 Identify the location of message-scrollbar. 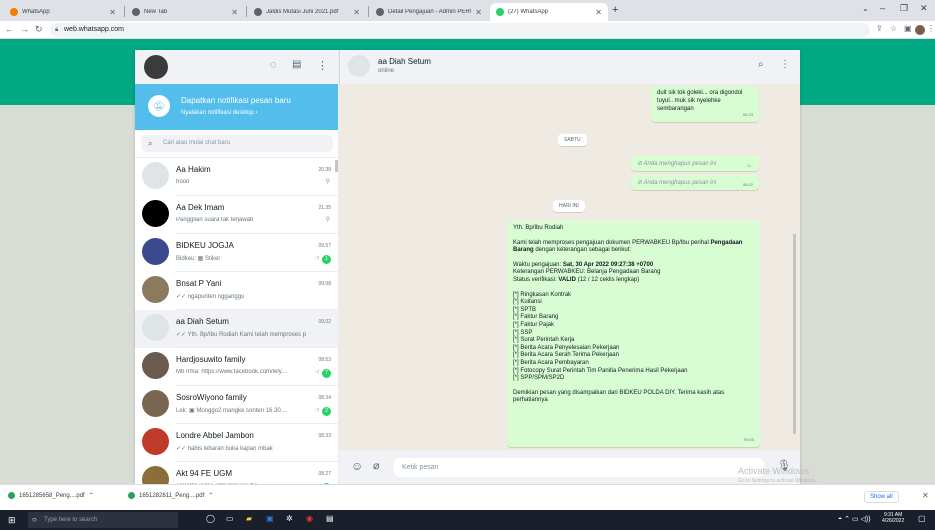
(794, 334).